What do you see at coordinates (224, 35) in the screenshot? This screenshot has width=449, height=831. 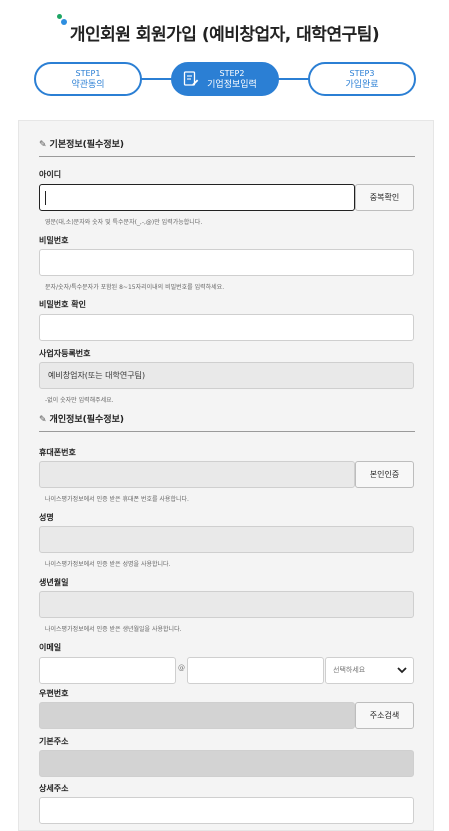 I see `page-title-text: 개인회원 회원가입 (예비창업자, 대학연구팀)` at bounding box center [224, 35].